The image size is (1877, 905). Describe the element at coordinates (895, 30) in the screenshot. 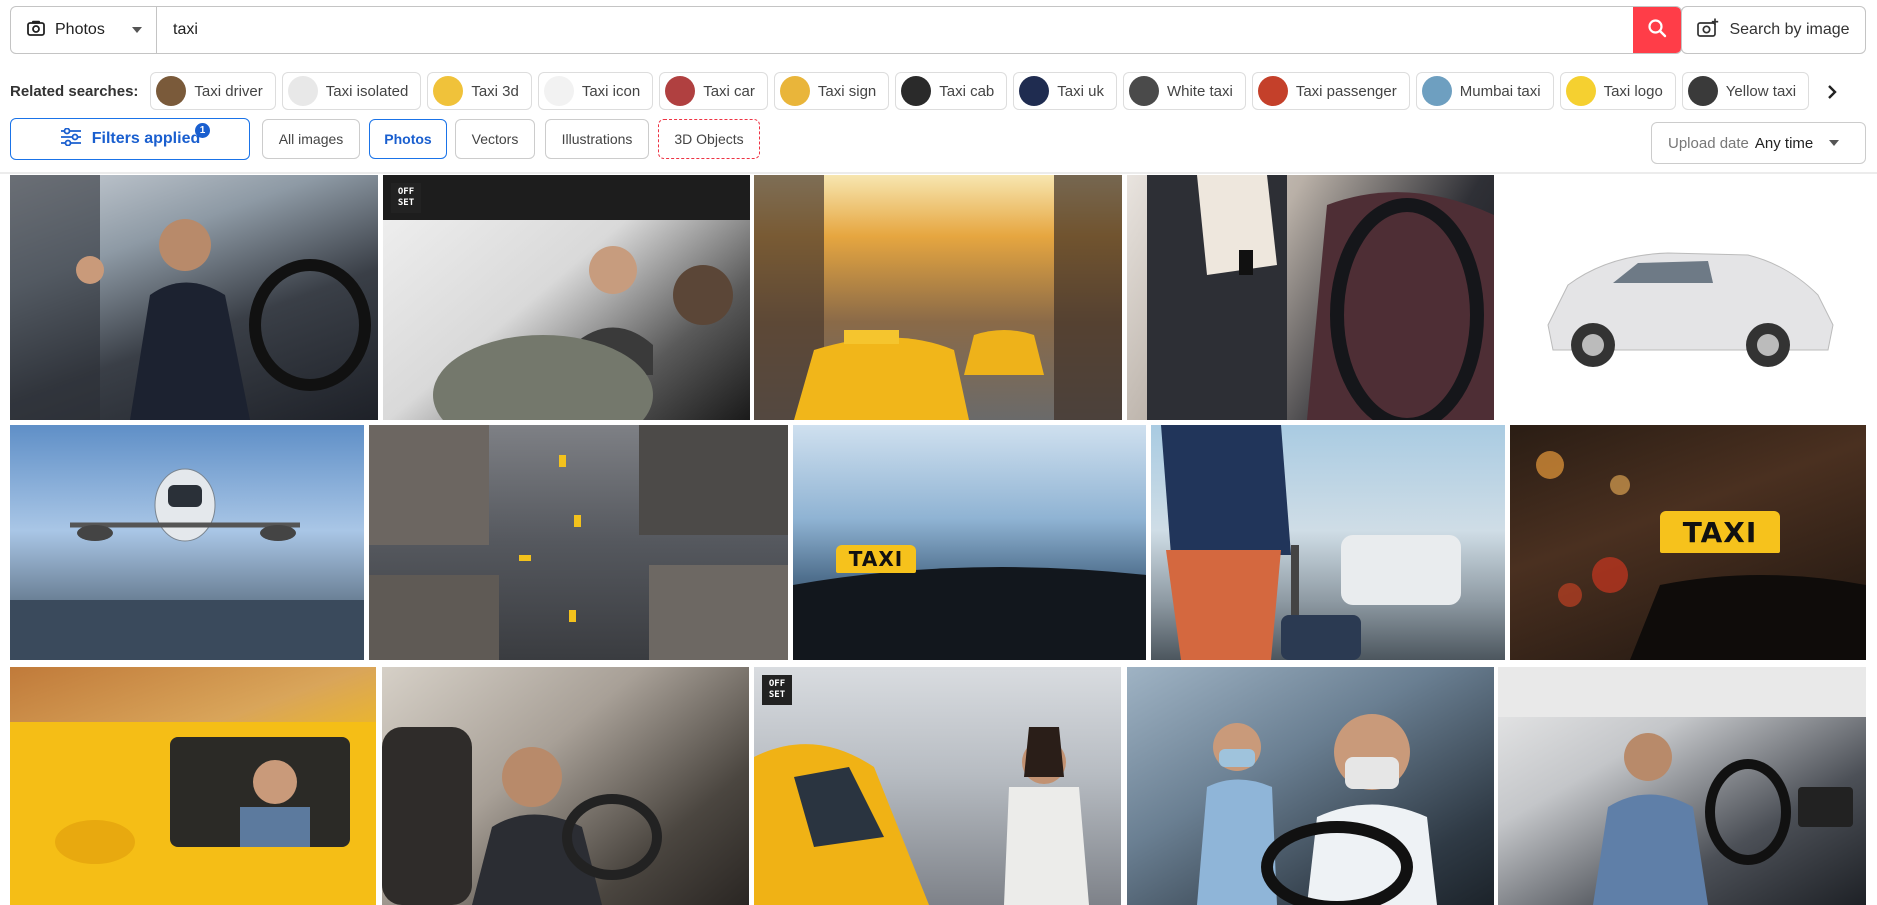

I see `search-input` at that location.